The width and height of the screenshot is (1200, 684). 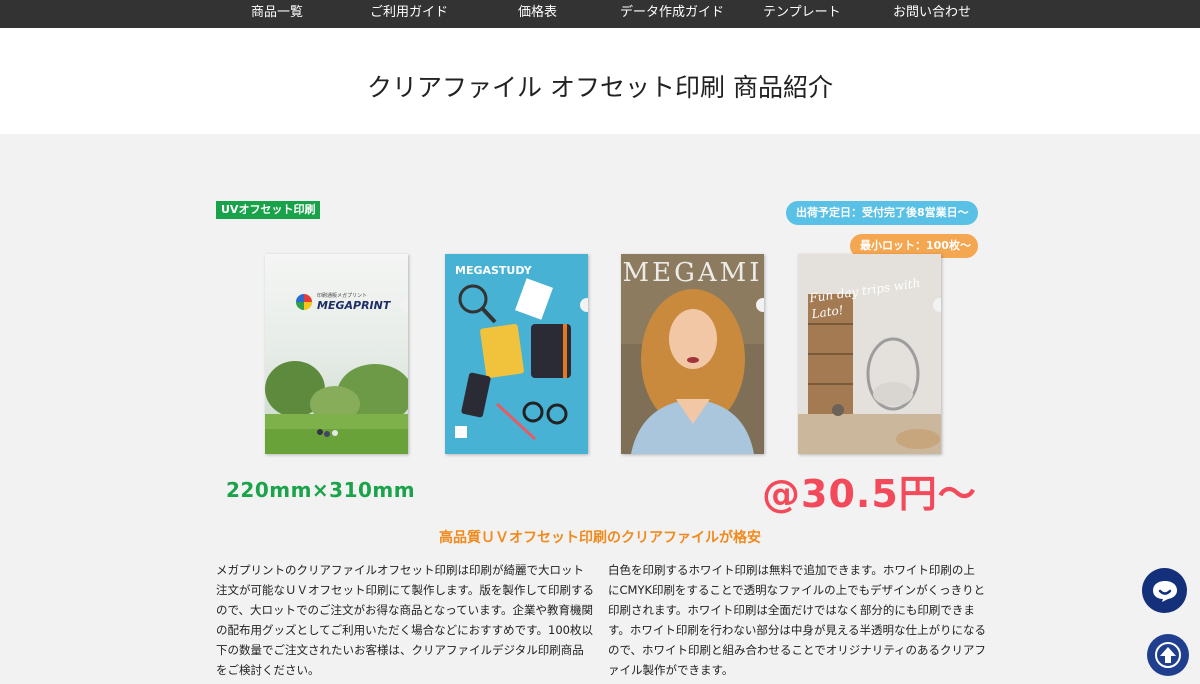 What do you see at coordinates (672, 14) in the screenshot?
I see `nav-item-data-guide: データ作成ガイド` at bounding box center [672, 14].